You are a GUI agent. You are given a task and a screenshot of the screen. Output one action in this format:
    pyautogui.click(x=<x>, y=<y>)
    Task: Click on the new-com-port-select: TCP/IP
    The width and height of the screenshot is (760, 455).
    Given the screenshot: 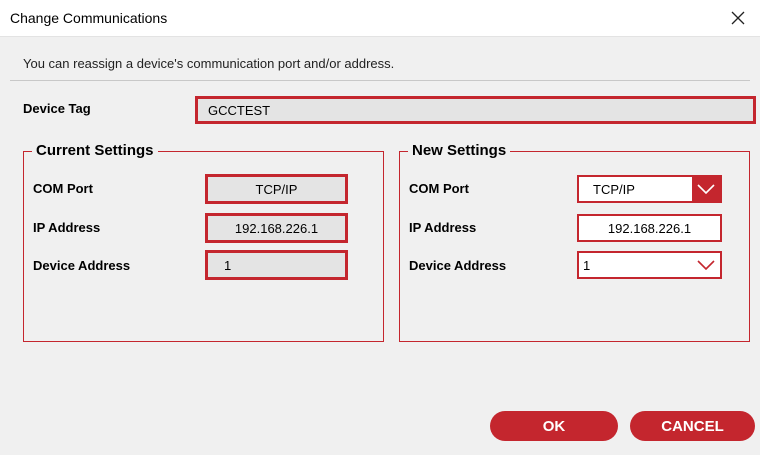 What is the action you would take?
    pyautogui.click(x=649, y=189)
    